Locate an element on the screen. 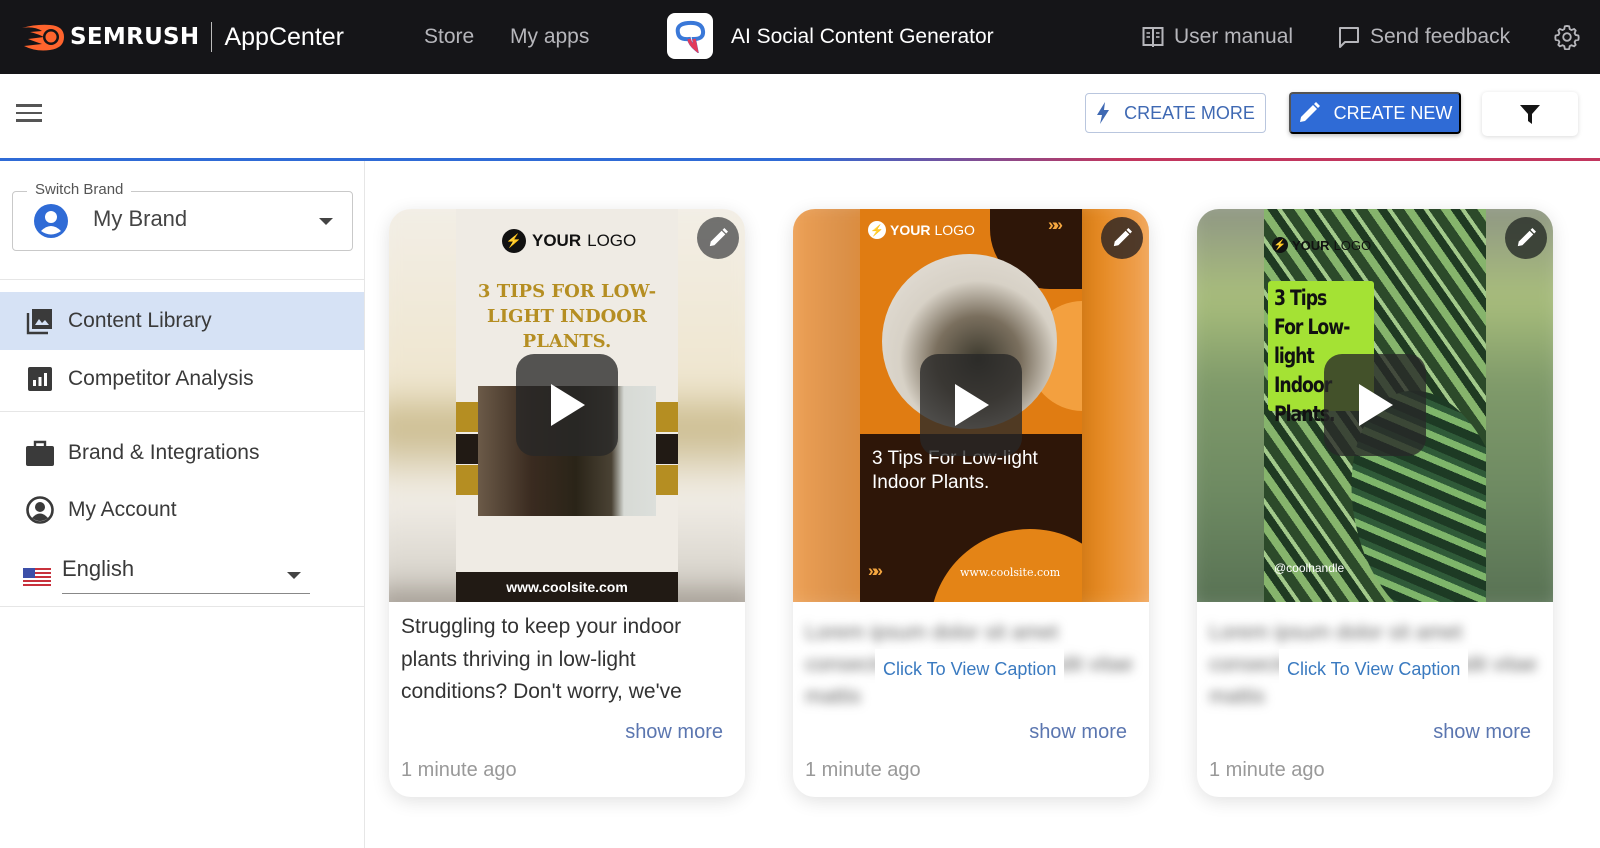 This screenshot has width=1600, height=848. send-feedback-link: Send feedback is located at coordinates (1424, 37).